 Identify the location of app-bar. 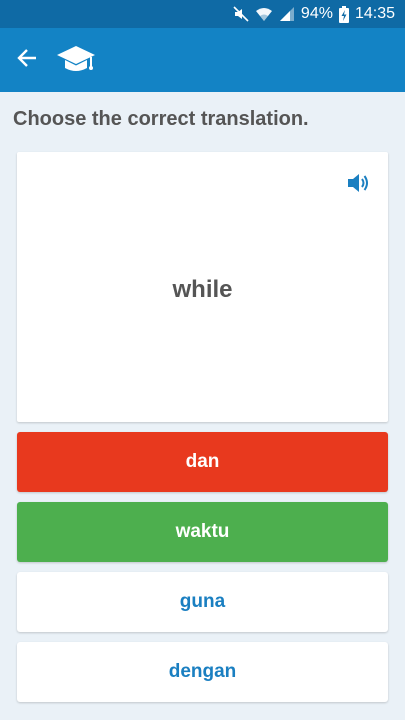
(202, 60).